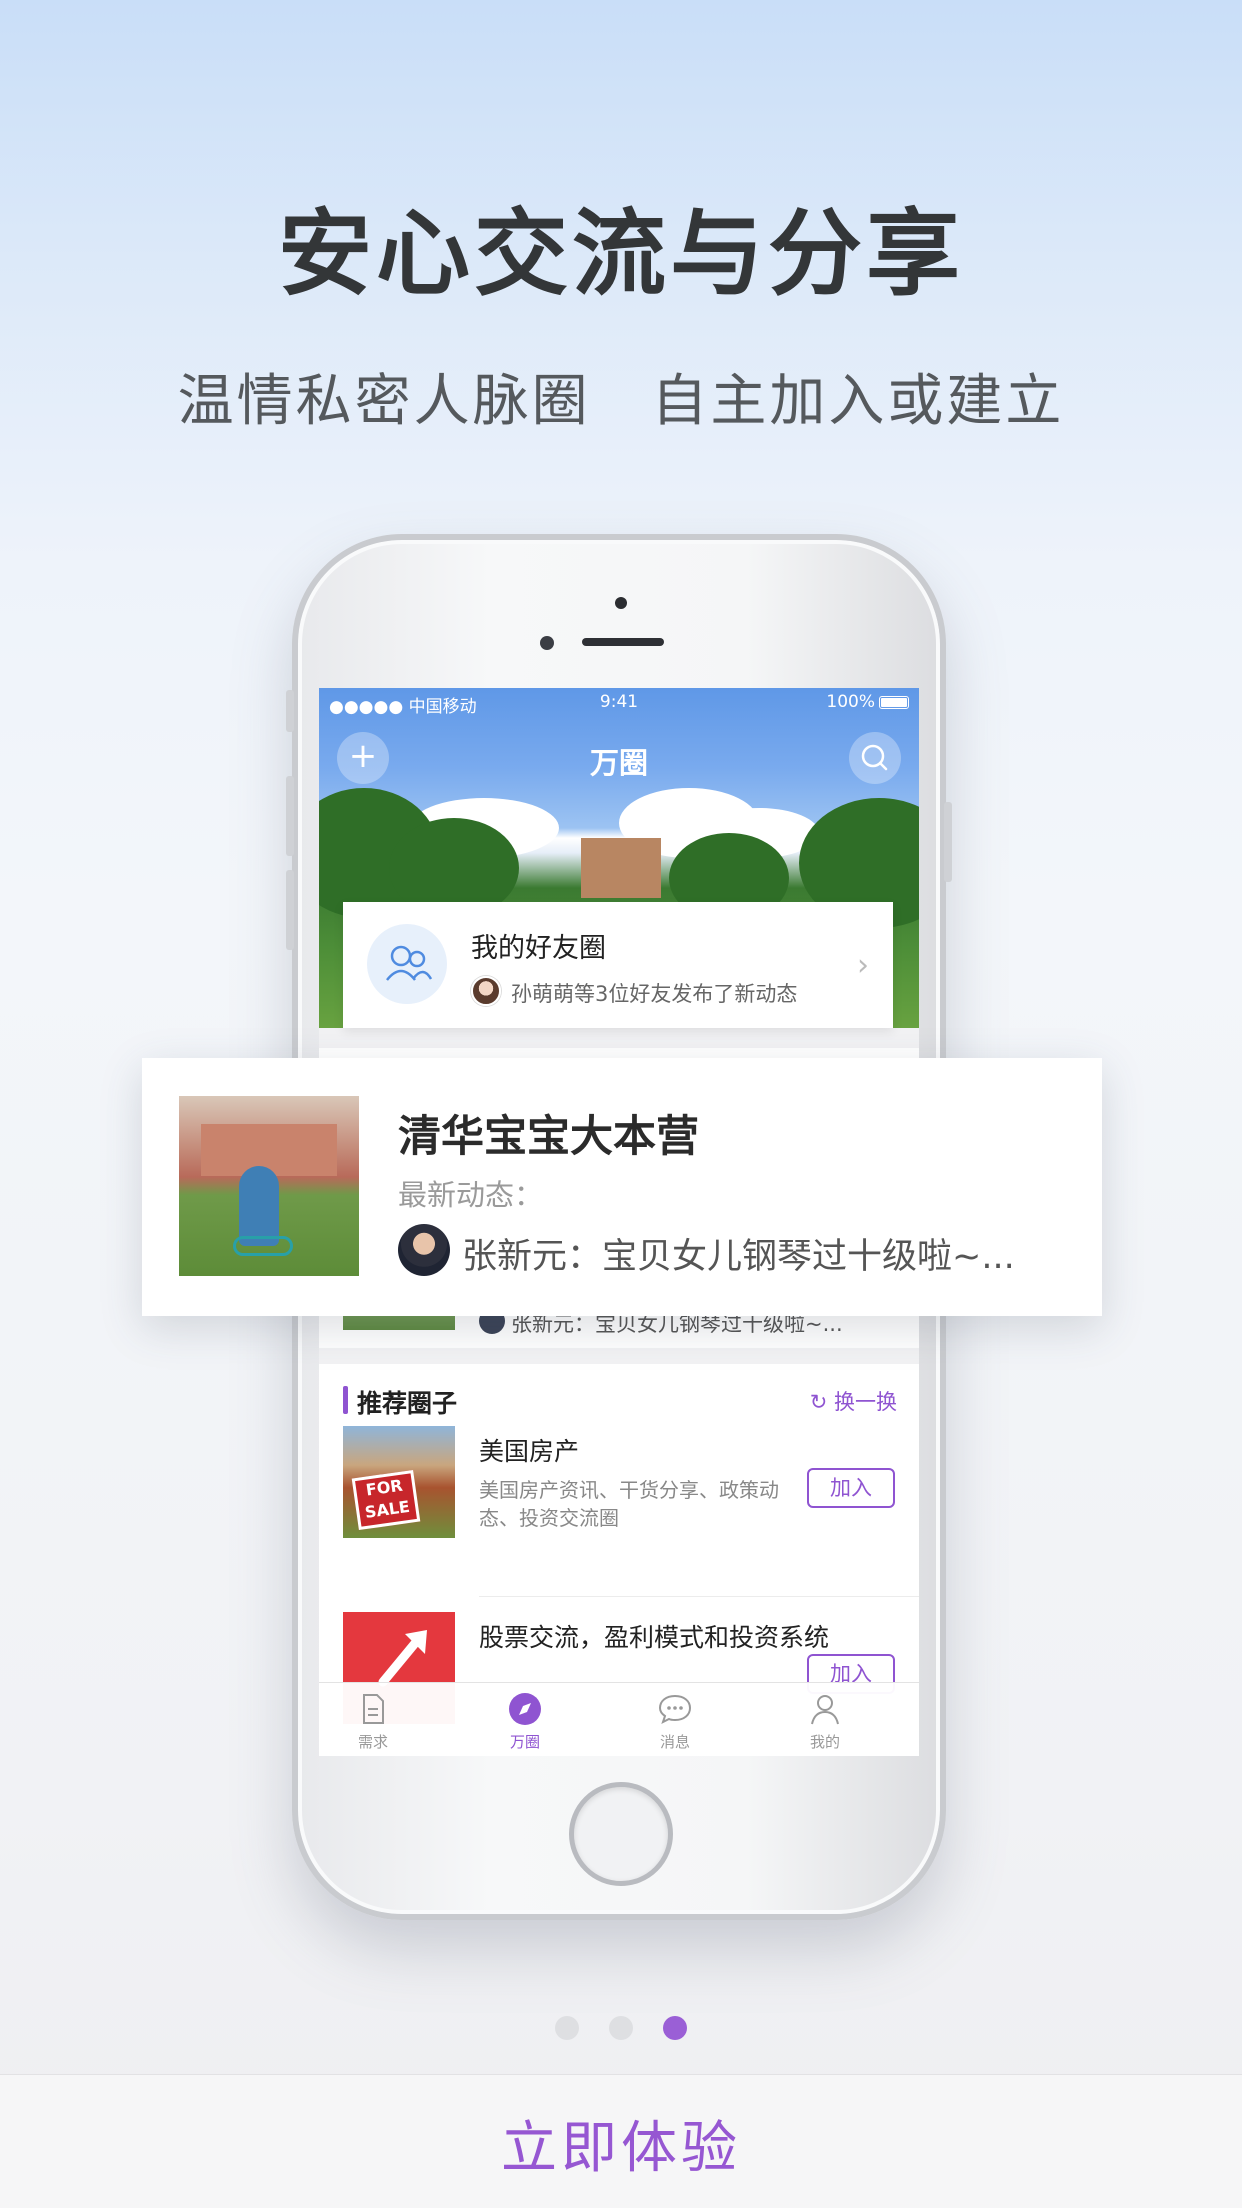  What do you see at coordinates (407, 1403) in the screenshot?
I see `recommended-title: 推荐圈子` at bounding box center [407, 1403].